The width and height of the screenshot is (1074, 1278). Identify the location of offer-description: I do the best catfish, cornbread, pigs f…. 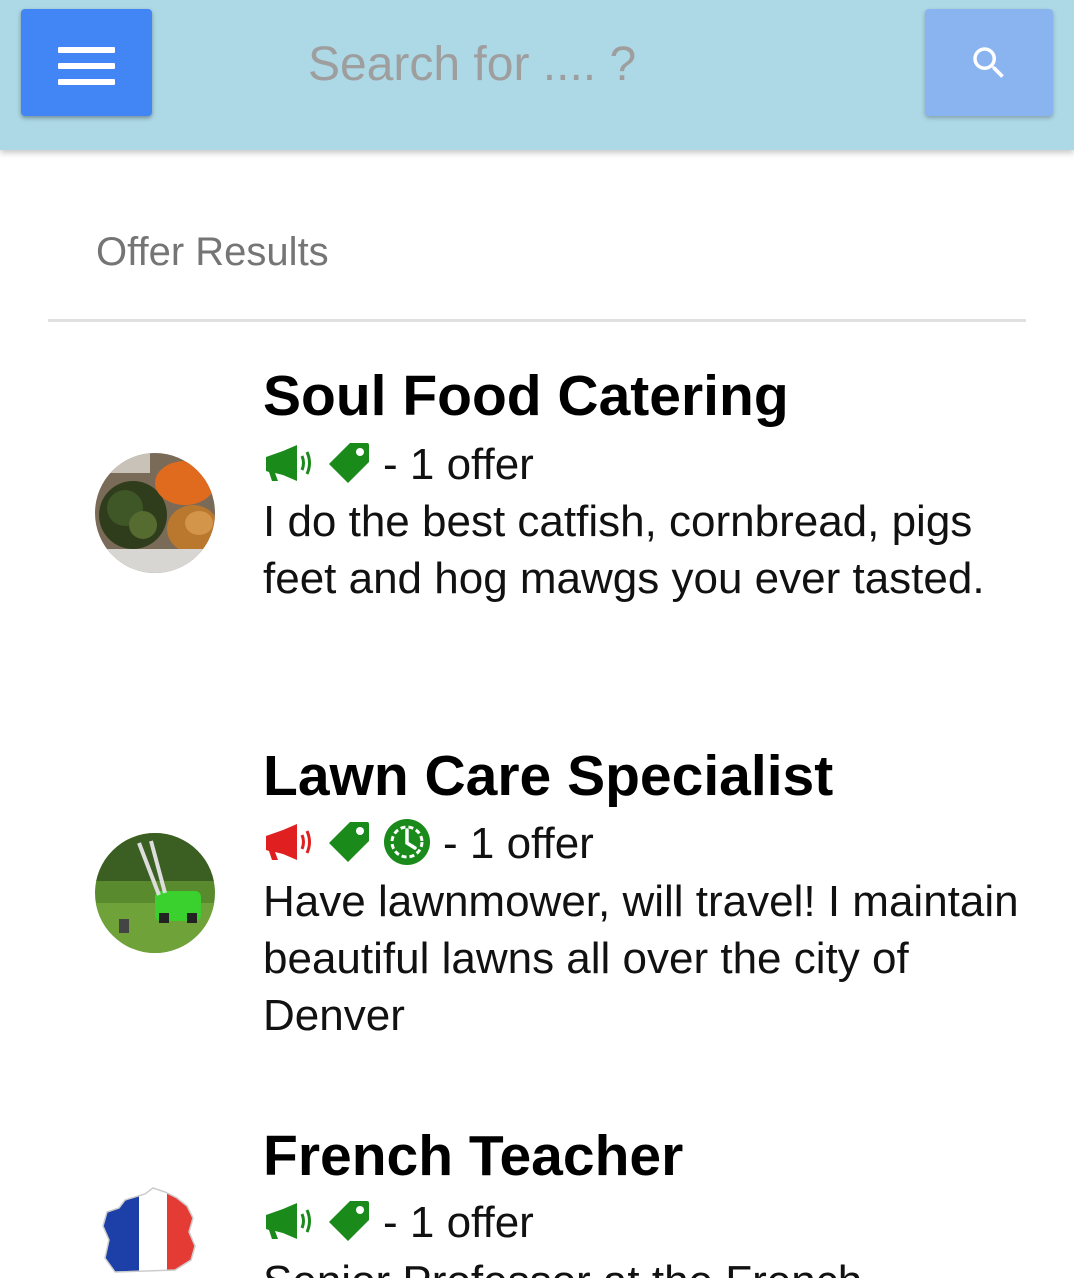
(624, 550).